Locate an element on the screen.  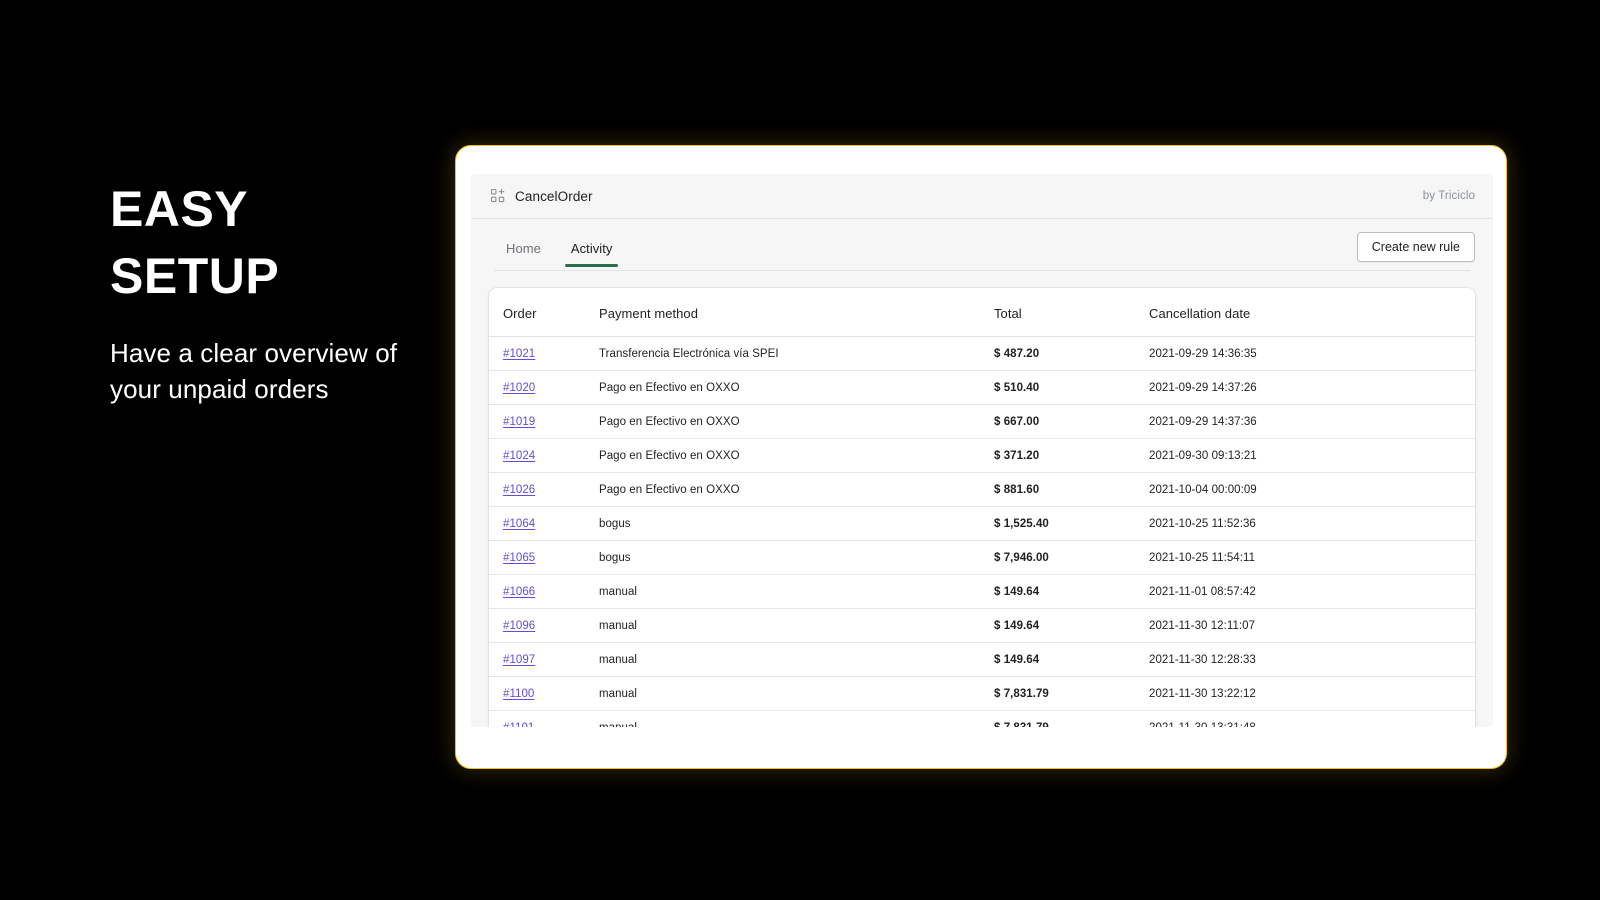
cell-total: $ 1,525.40 is located at coordinates (1071, 523).